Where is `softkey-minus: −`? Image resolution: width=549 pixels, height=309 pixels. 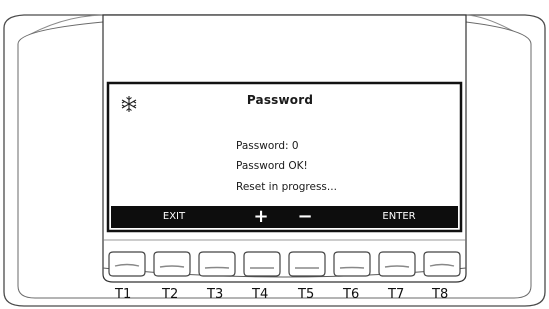 softkey-minus: − is located at coordinates (305, 216).